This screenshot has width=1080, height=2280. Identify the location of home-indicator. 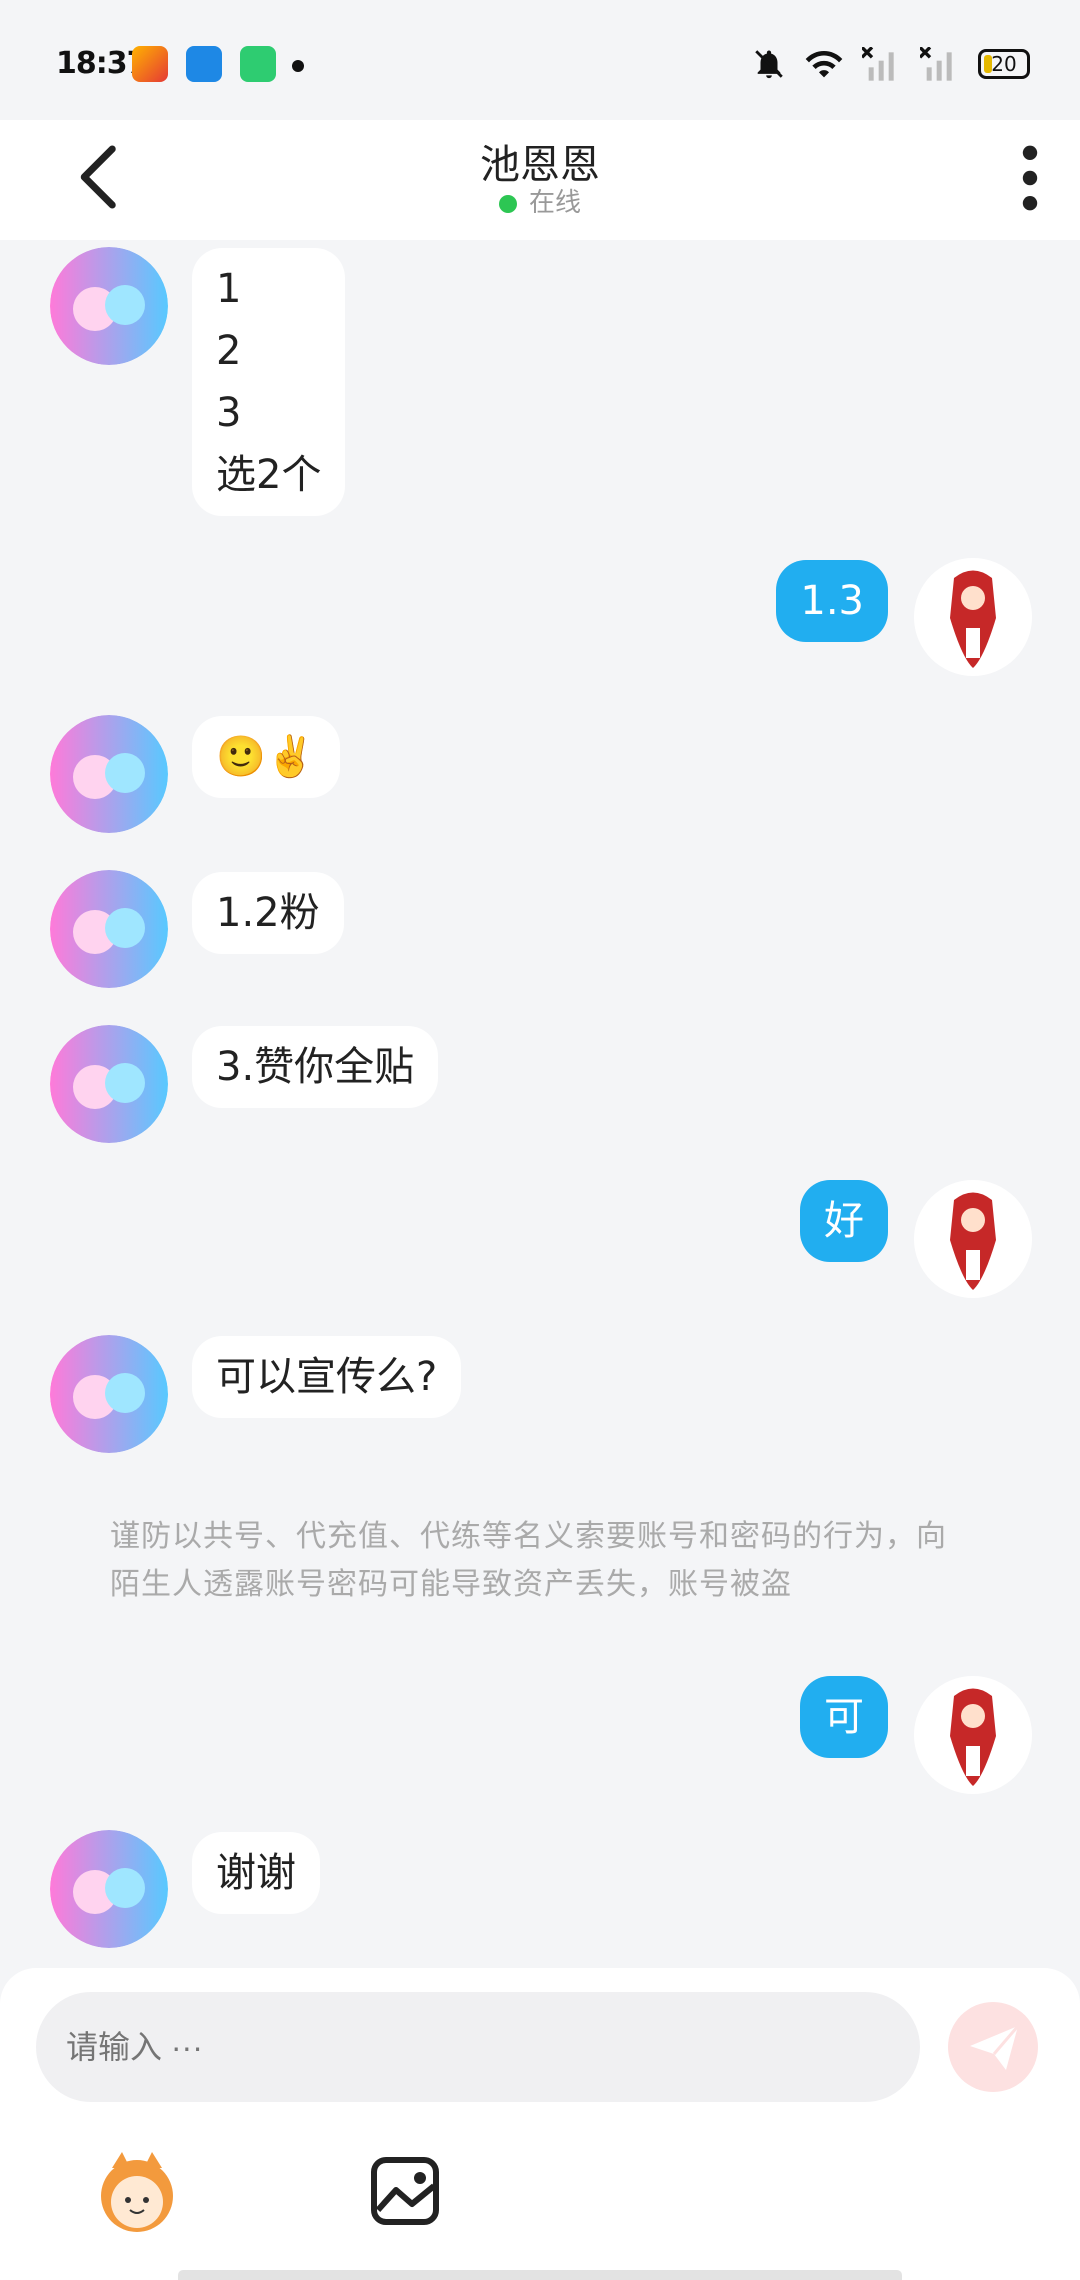
(540, 2275).